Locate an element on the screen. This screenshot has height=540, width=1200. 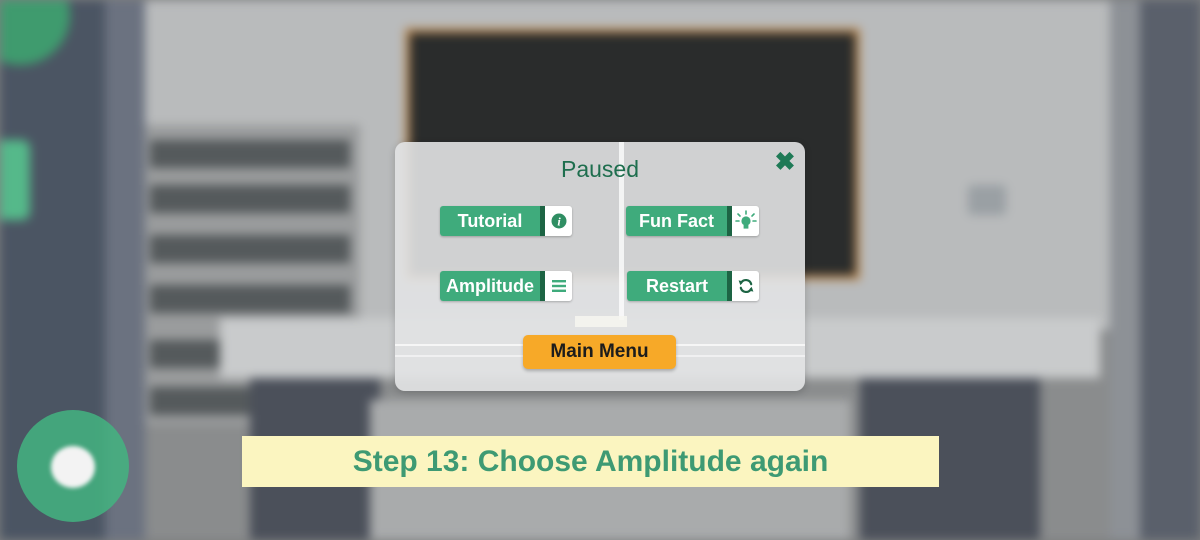
fun-fact-label: Fun Fact is located at coordinates (676, 221).